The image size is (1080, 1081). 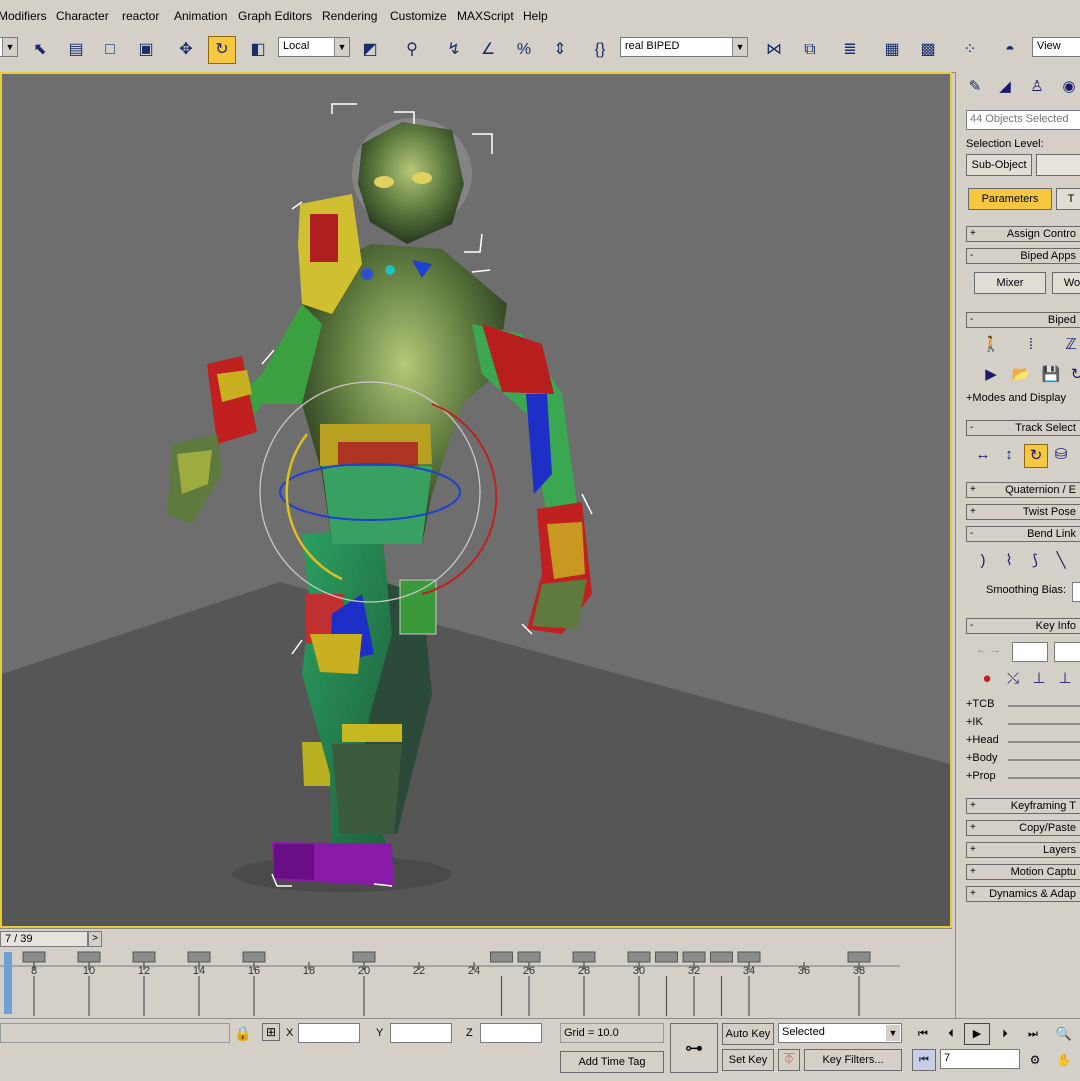 I want to click on key-info-body: +Body, so click(x=1023, y=758).